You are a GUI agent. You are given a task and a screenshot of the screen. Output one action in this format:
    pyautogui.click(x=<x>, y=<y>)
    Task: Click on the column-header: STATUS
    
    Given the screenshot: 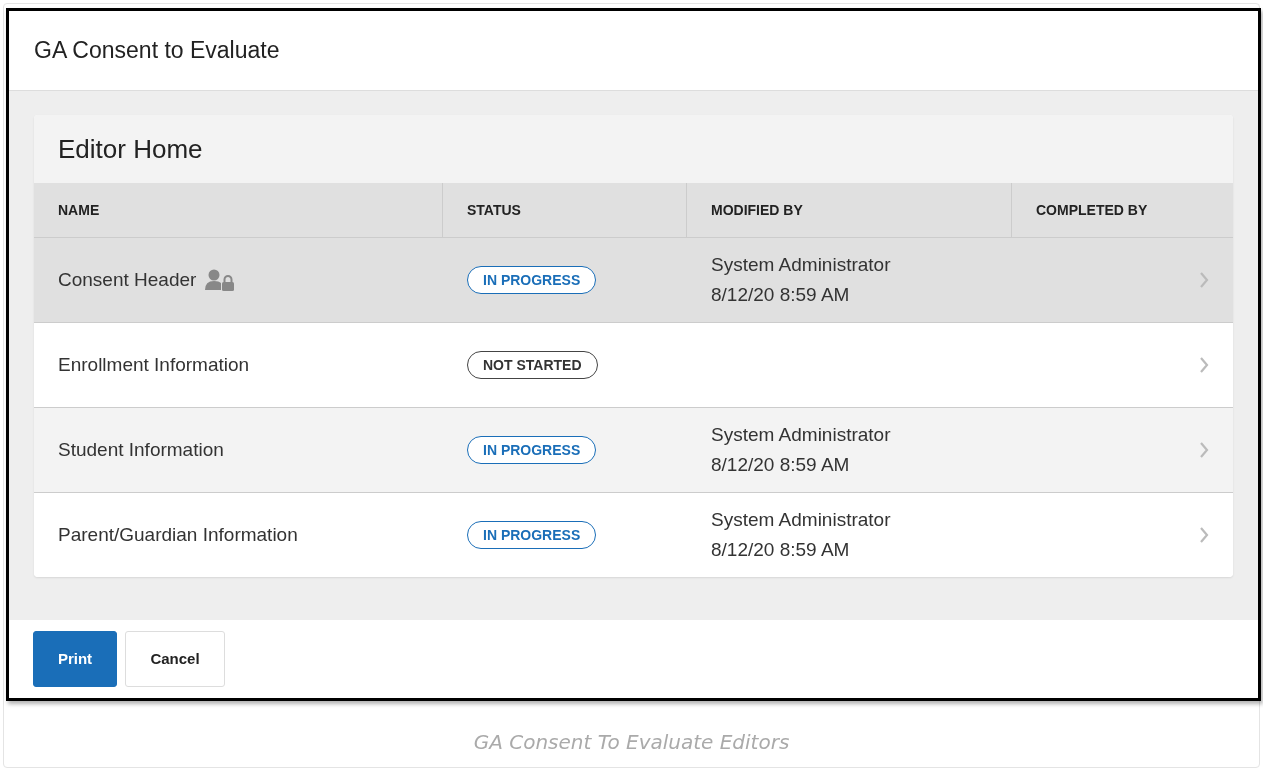 What is the action you would take?
    pyautogui.click(x=494, y=210)
    